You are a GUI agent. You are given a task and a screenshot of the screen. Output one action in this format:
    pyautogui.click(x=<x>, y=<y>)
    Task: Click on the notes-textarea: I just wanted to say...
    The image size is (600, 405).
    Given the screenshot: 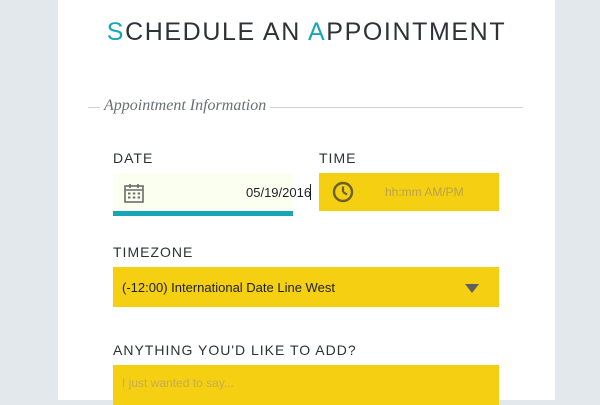 What is the action you would take?
    pyautogui.click(x=306, y=385)
    